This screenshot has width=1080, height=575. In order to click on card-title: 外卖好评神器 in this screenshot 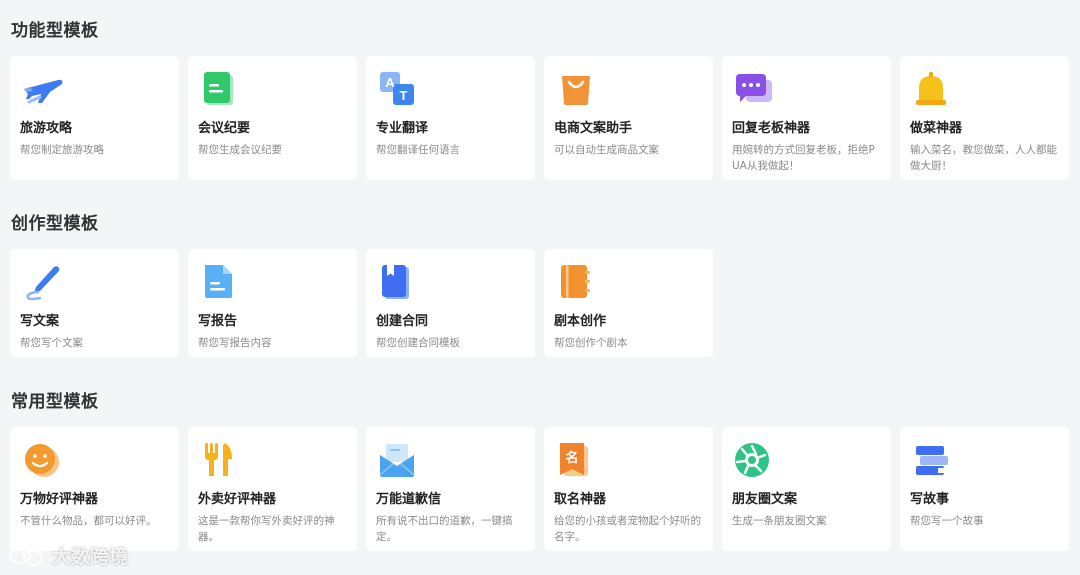, I will do `click(237, 499)`.